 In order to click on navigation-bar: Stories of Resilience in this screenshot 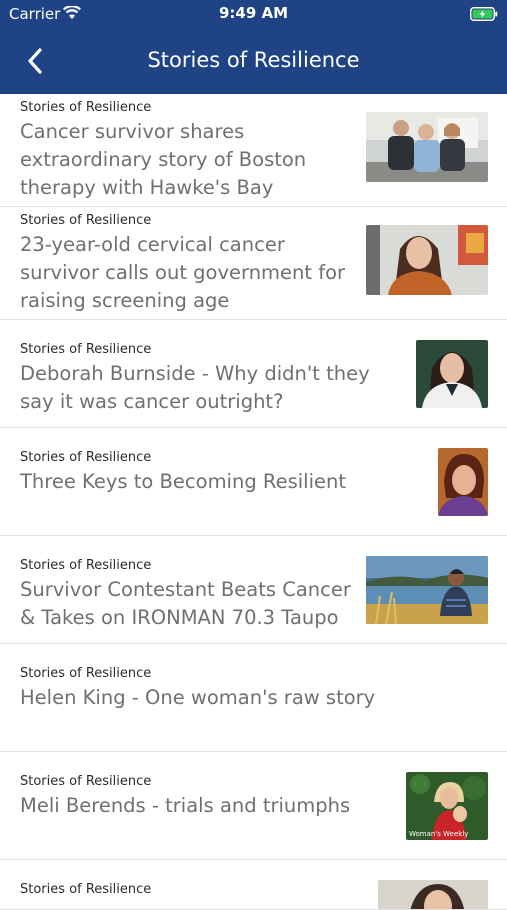, I will do `click(253, 61)`.